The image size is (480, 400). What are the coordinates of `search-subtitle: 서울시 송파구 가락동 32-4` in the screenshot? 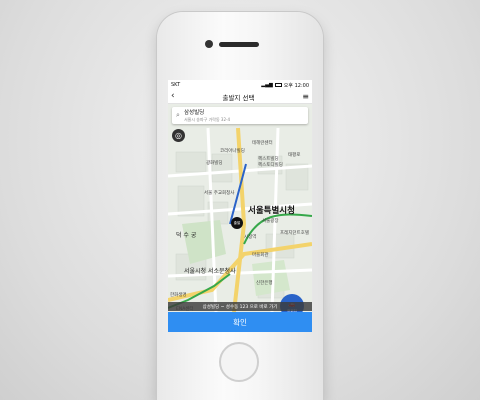 It's located at (207, 119).